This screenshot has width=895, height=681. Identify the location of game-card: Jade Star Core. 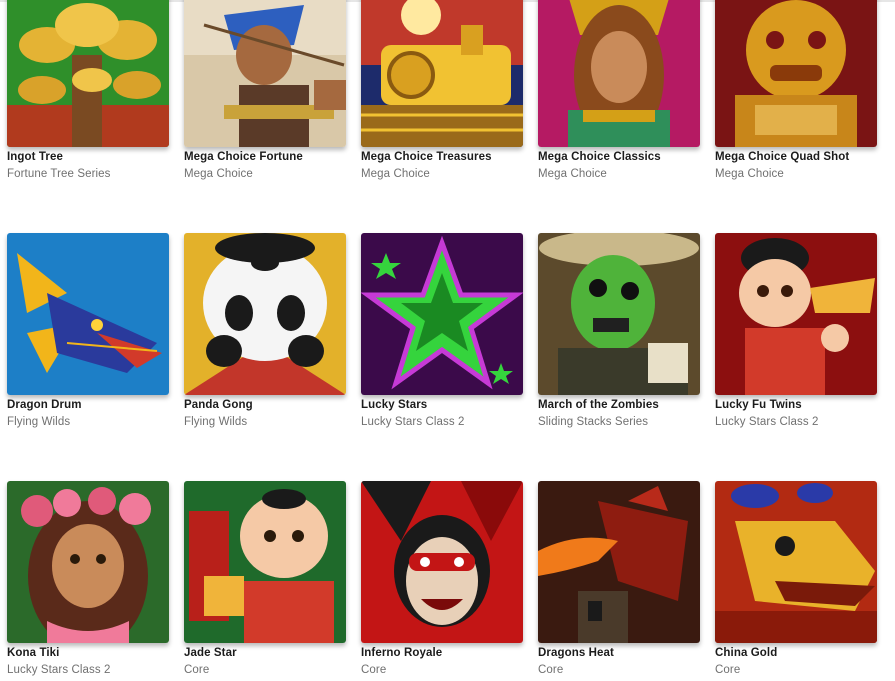
(266, 579).